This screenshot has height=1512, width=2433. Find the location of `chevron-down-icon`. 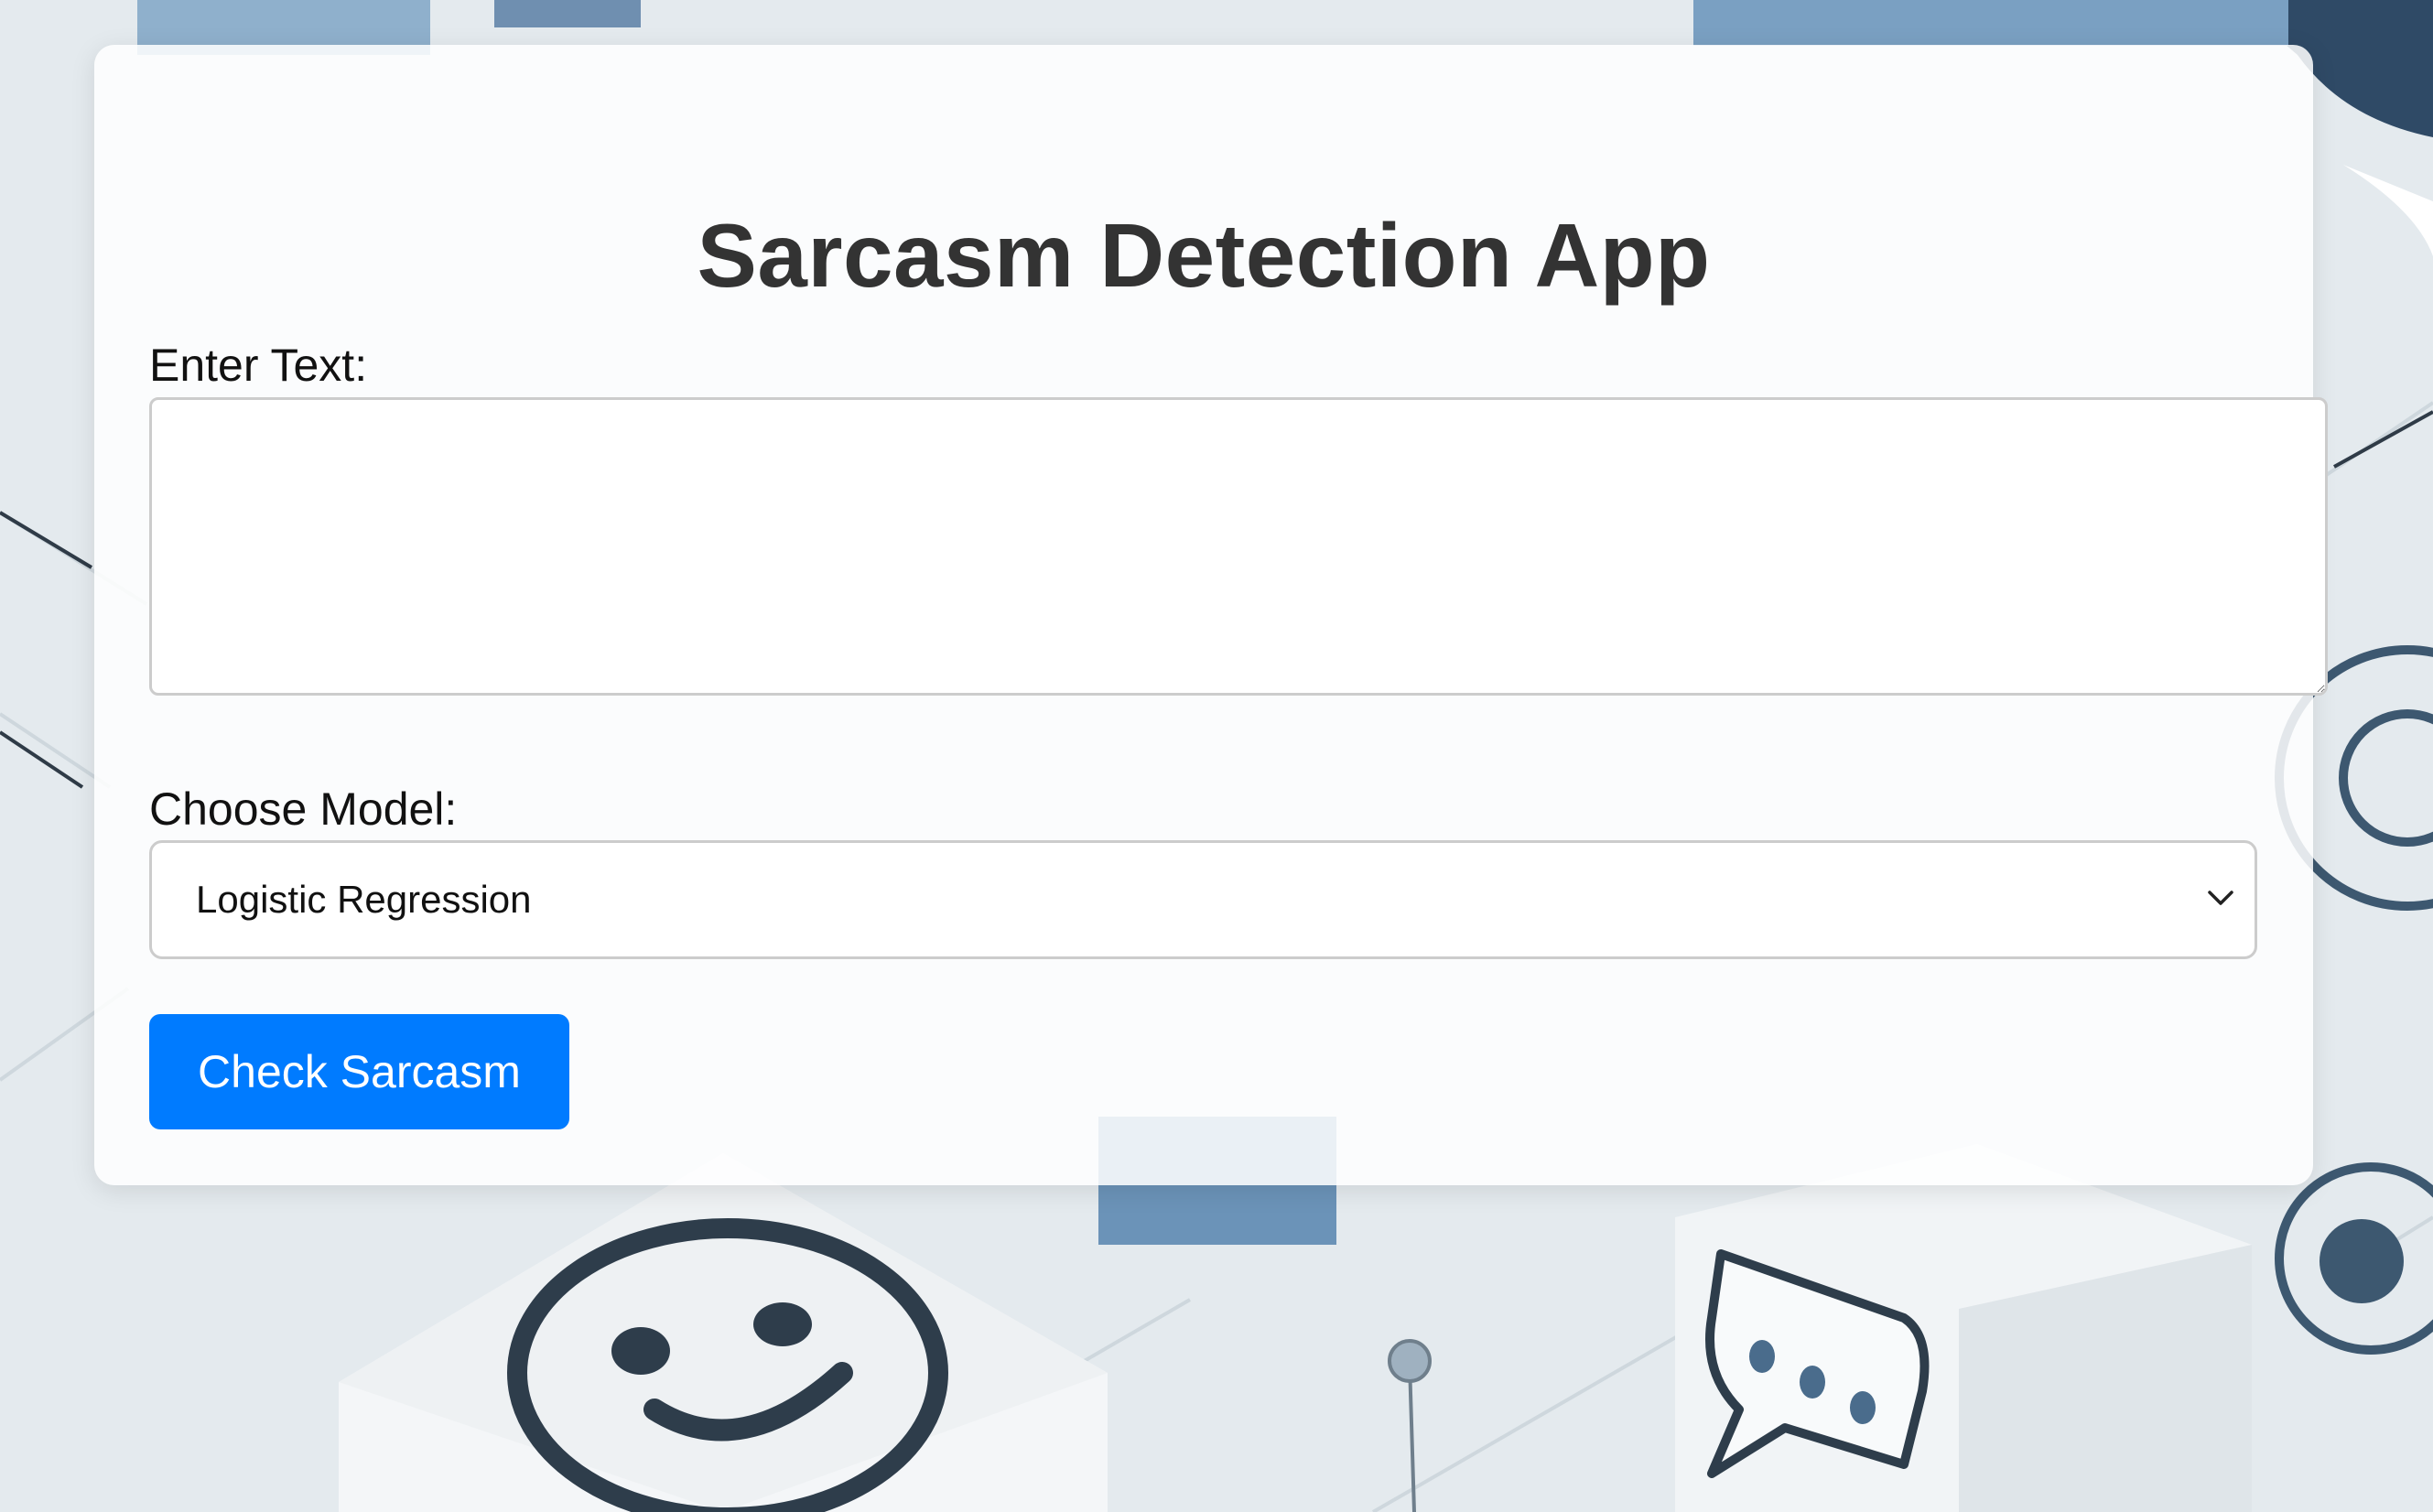

chevron-down-icon is located at coordinates (2220, 898).